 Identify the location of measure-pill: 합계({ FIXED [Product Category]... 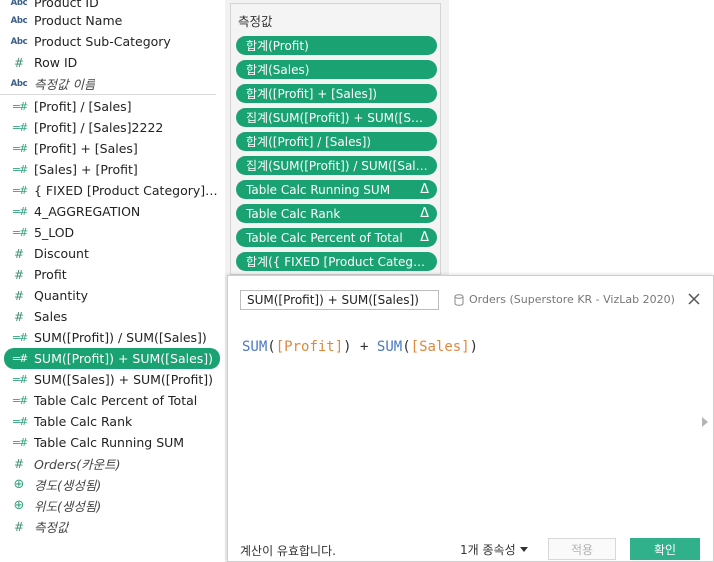
(336, 261).